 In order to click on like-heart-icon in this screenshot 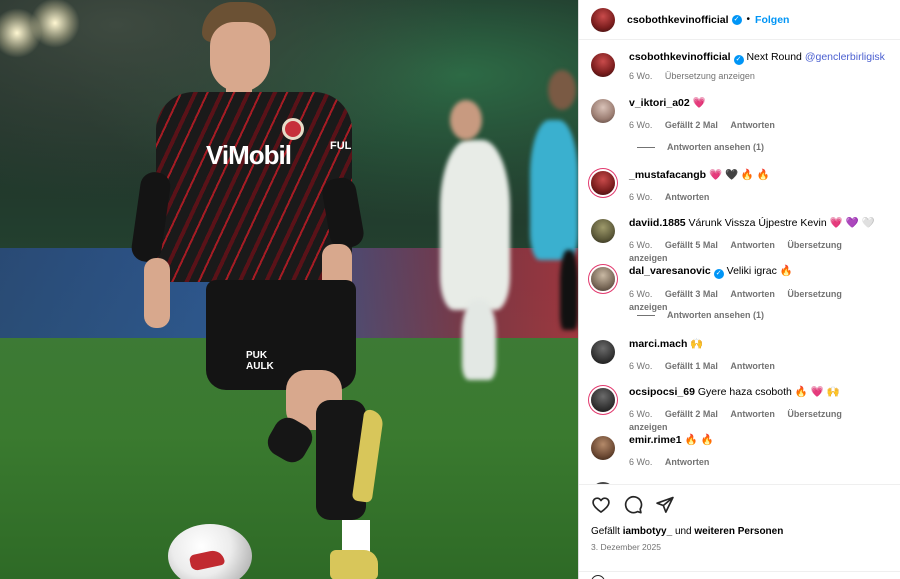, I will do `click(601, 505)`.